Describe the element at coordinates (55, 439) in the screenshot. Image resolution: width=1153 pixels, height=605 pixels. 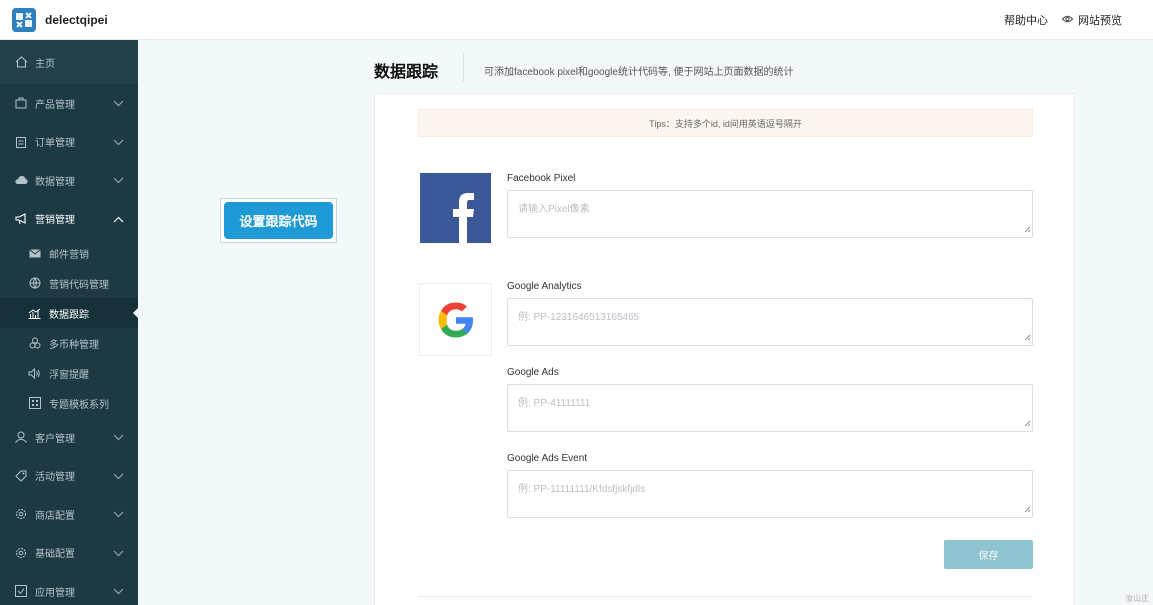
I see `sidebar-item-label: 客户管理` at that location.